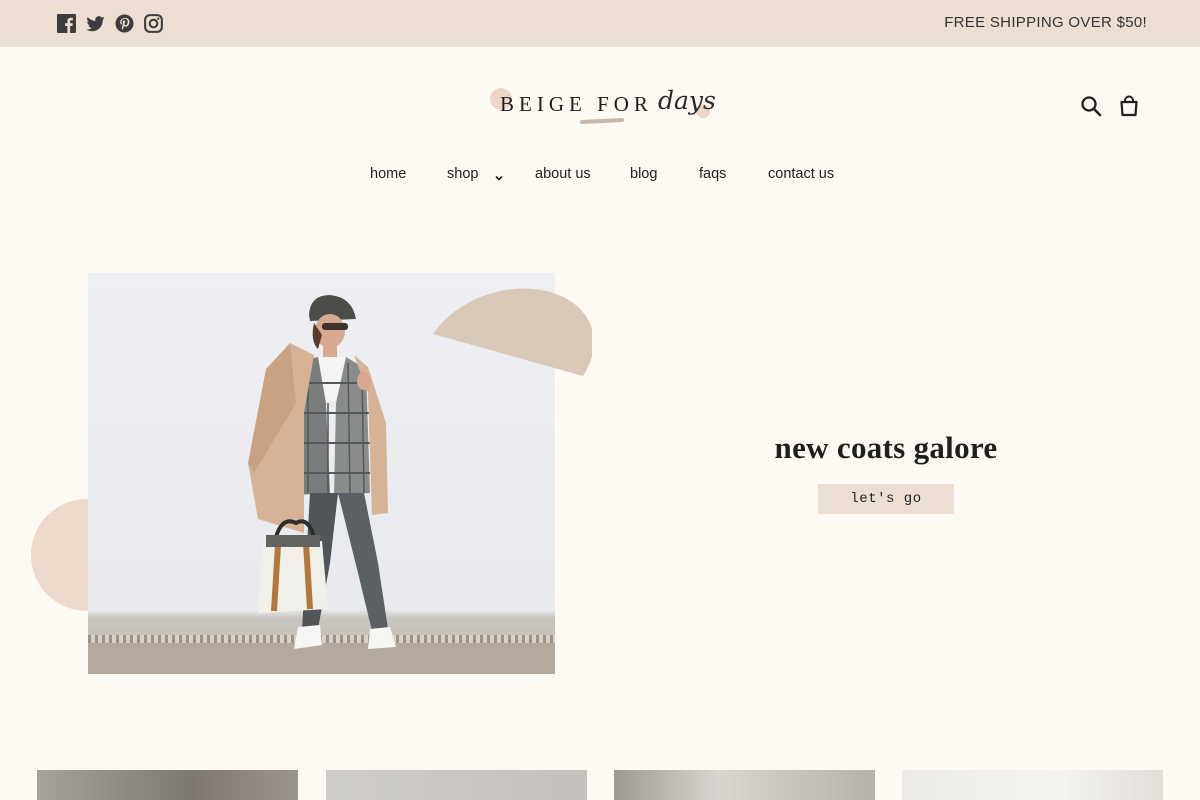 The image size is (1200, 800). Describe the element at coordinates (110, 23) in the screenshot. I see `social-links` at that location.